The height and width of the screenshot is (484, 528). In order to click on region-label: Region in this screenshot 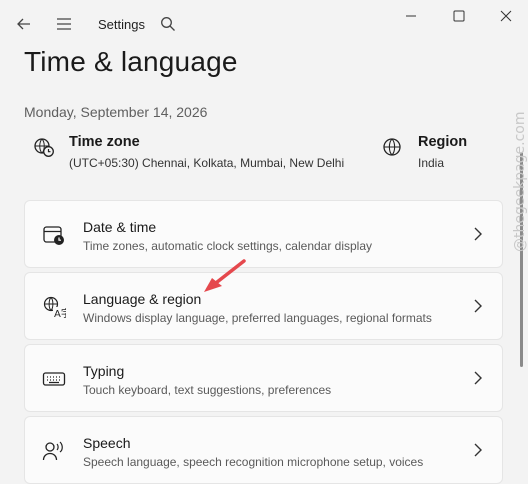, I will do `click(443, 142)`.